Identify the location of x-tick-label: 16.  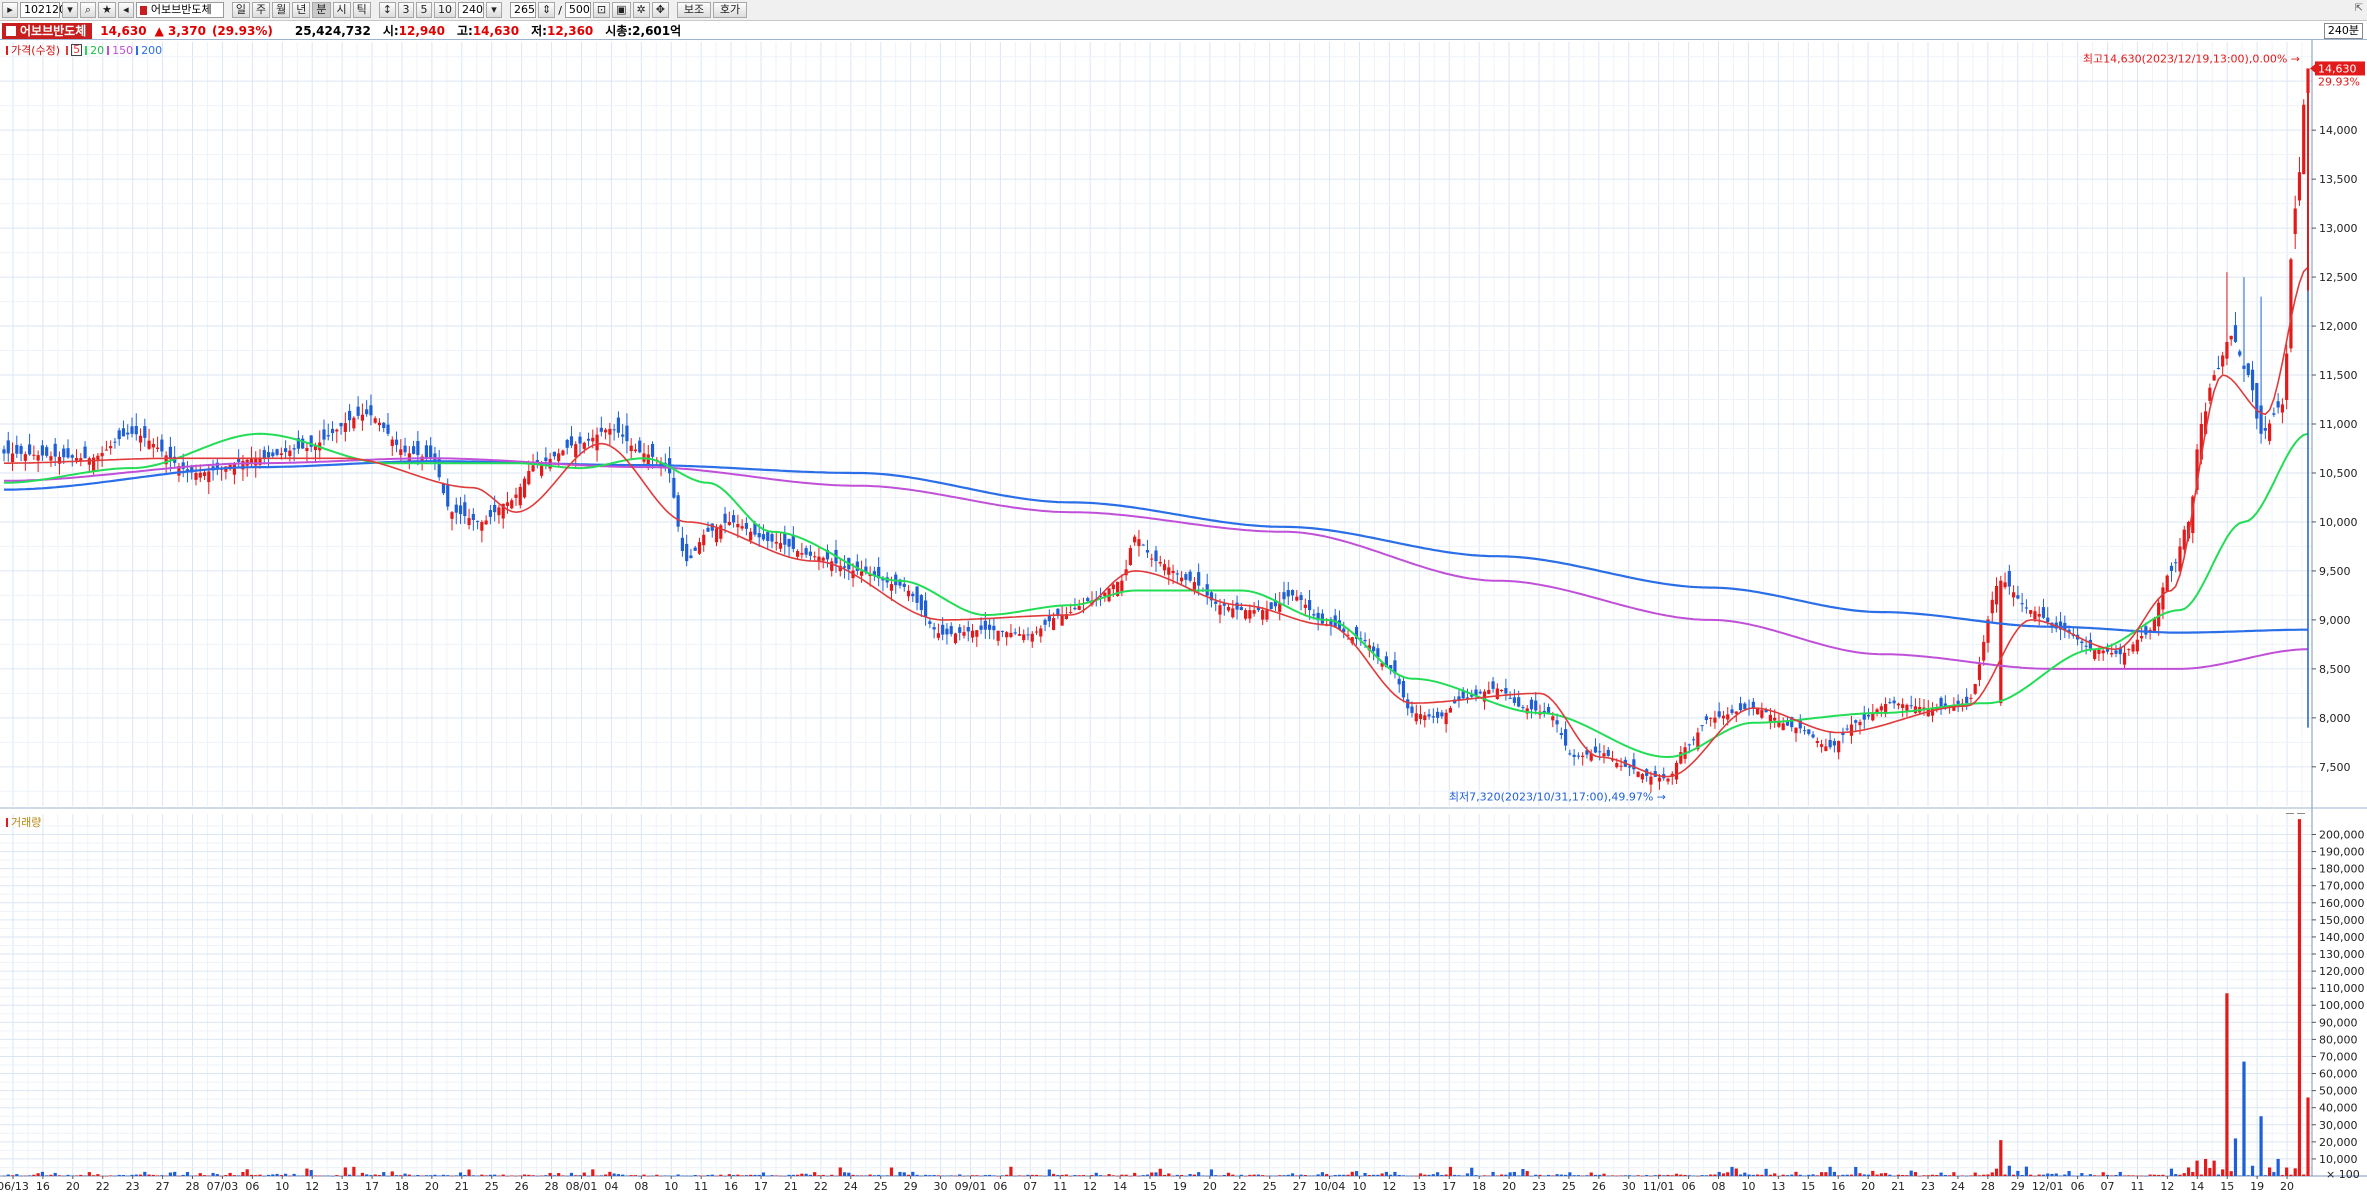
(1838, 1186).